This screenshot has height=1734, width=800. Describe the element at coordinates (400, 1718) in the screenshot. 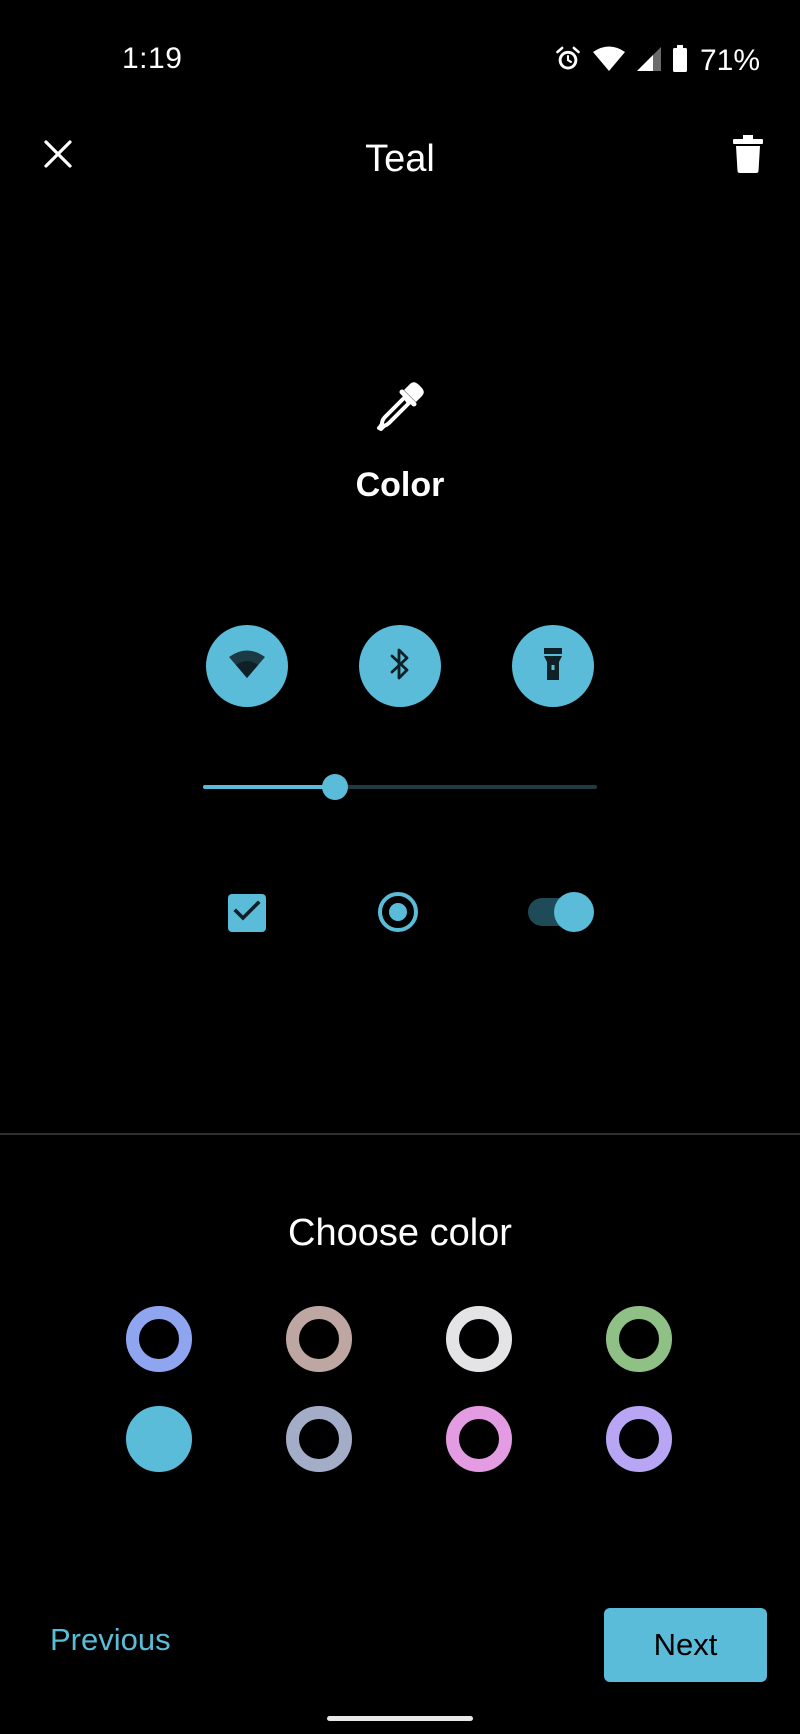

I see `home-indicator` at that location.